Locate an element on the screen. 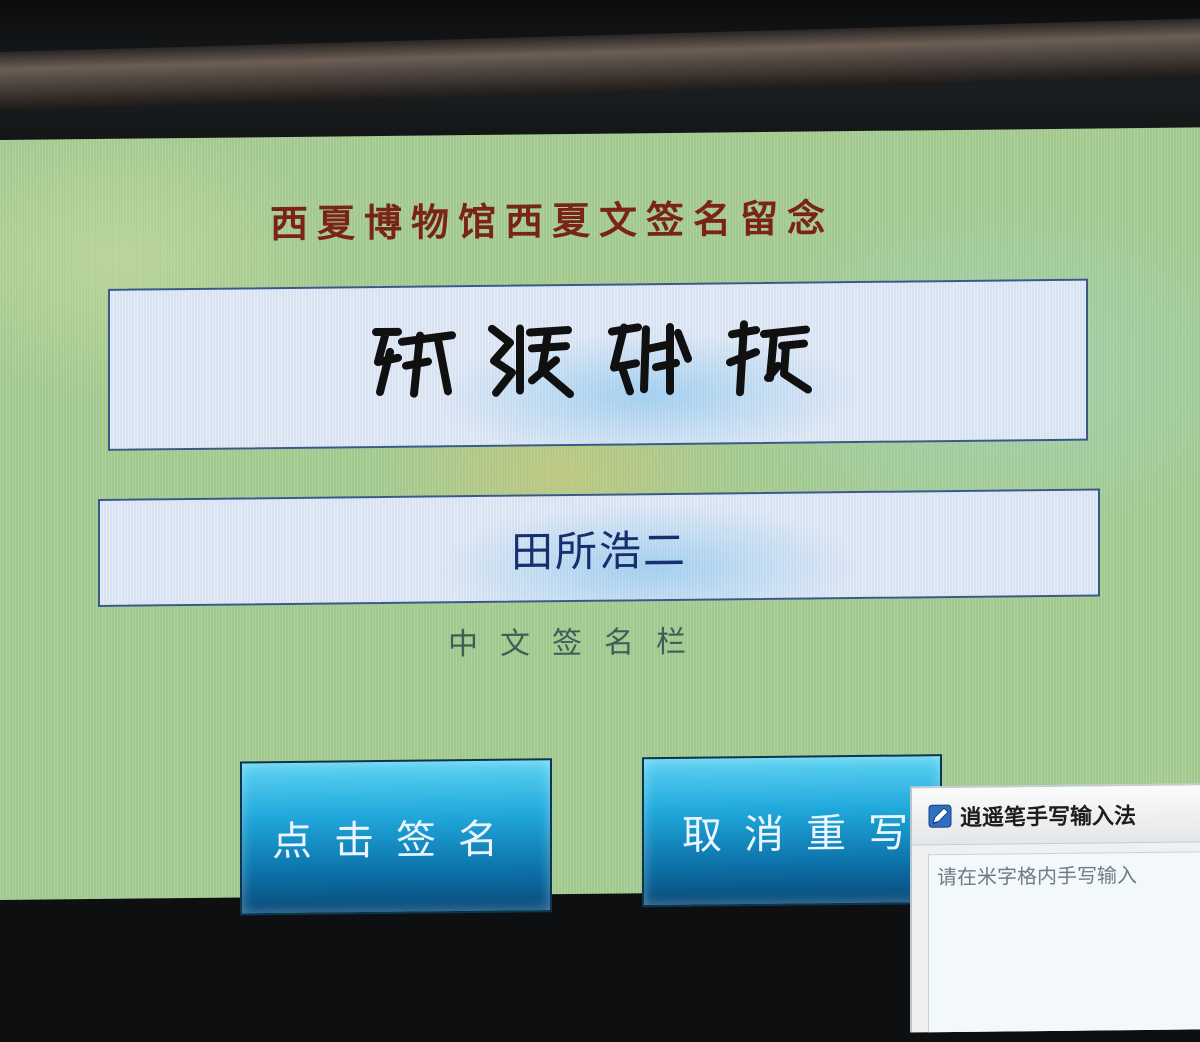 The width and height of the screenshot is (1200, 1042). ime-title: 逍遥笔手写输入法 is located at coordinates (1048, 817).